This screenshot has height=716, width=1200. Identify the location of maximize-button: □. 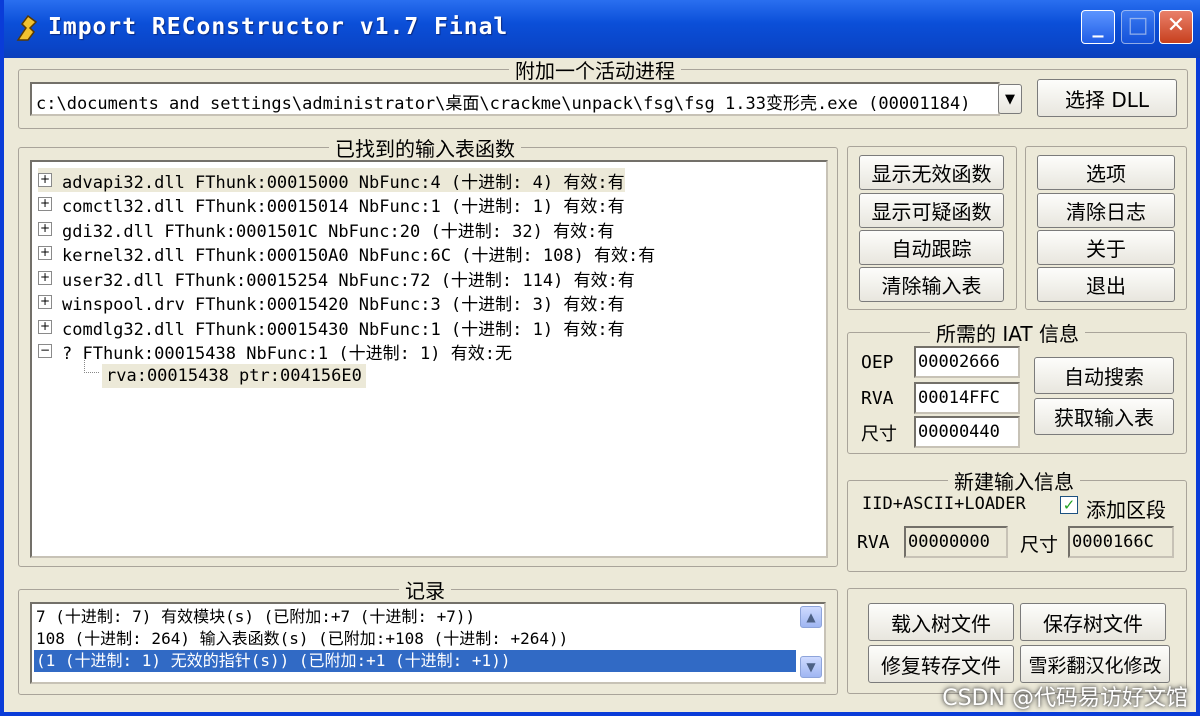
(1138, 27).